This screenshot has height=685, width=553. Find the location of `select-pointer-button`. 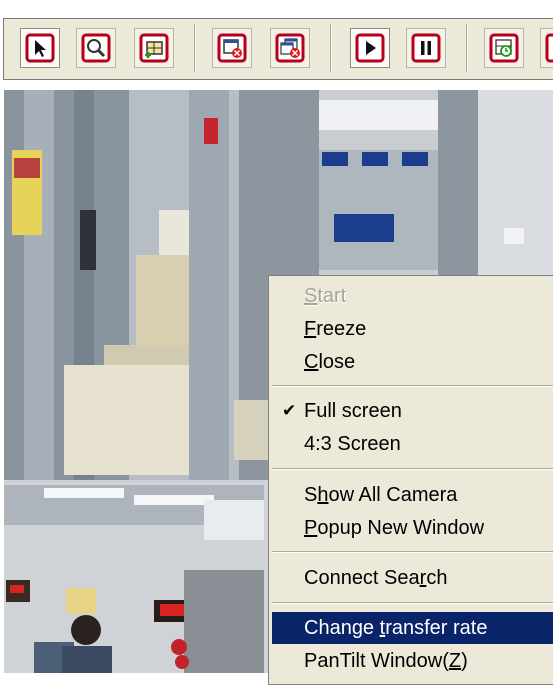

select-pointer-button is located at coordinates (40, 48).